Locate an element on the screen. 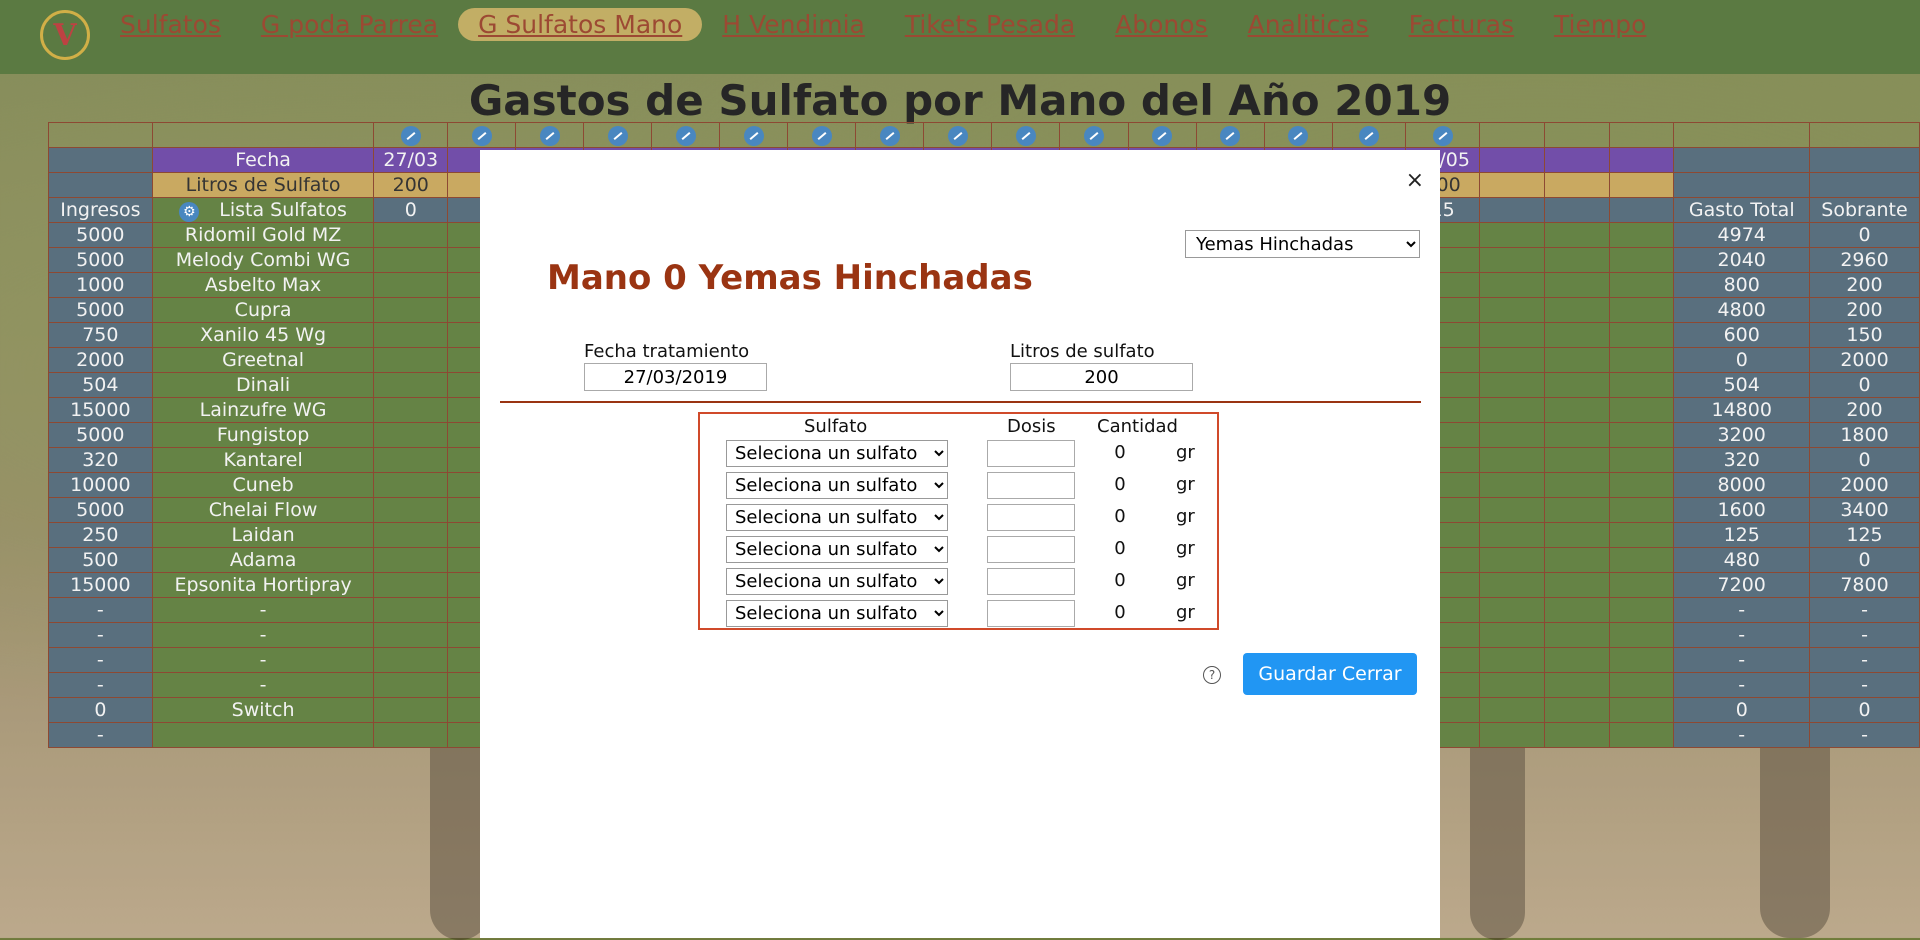  close-icon: × is located at coordinates (1415, 180).